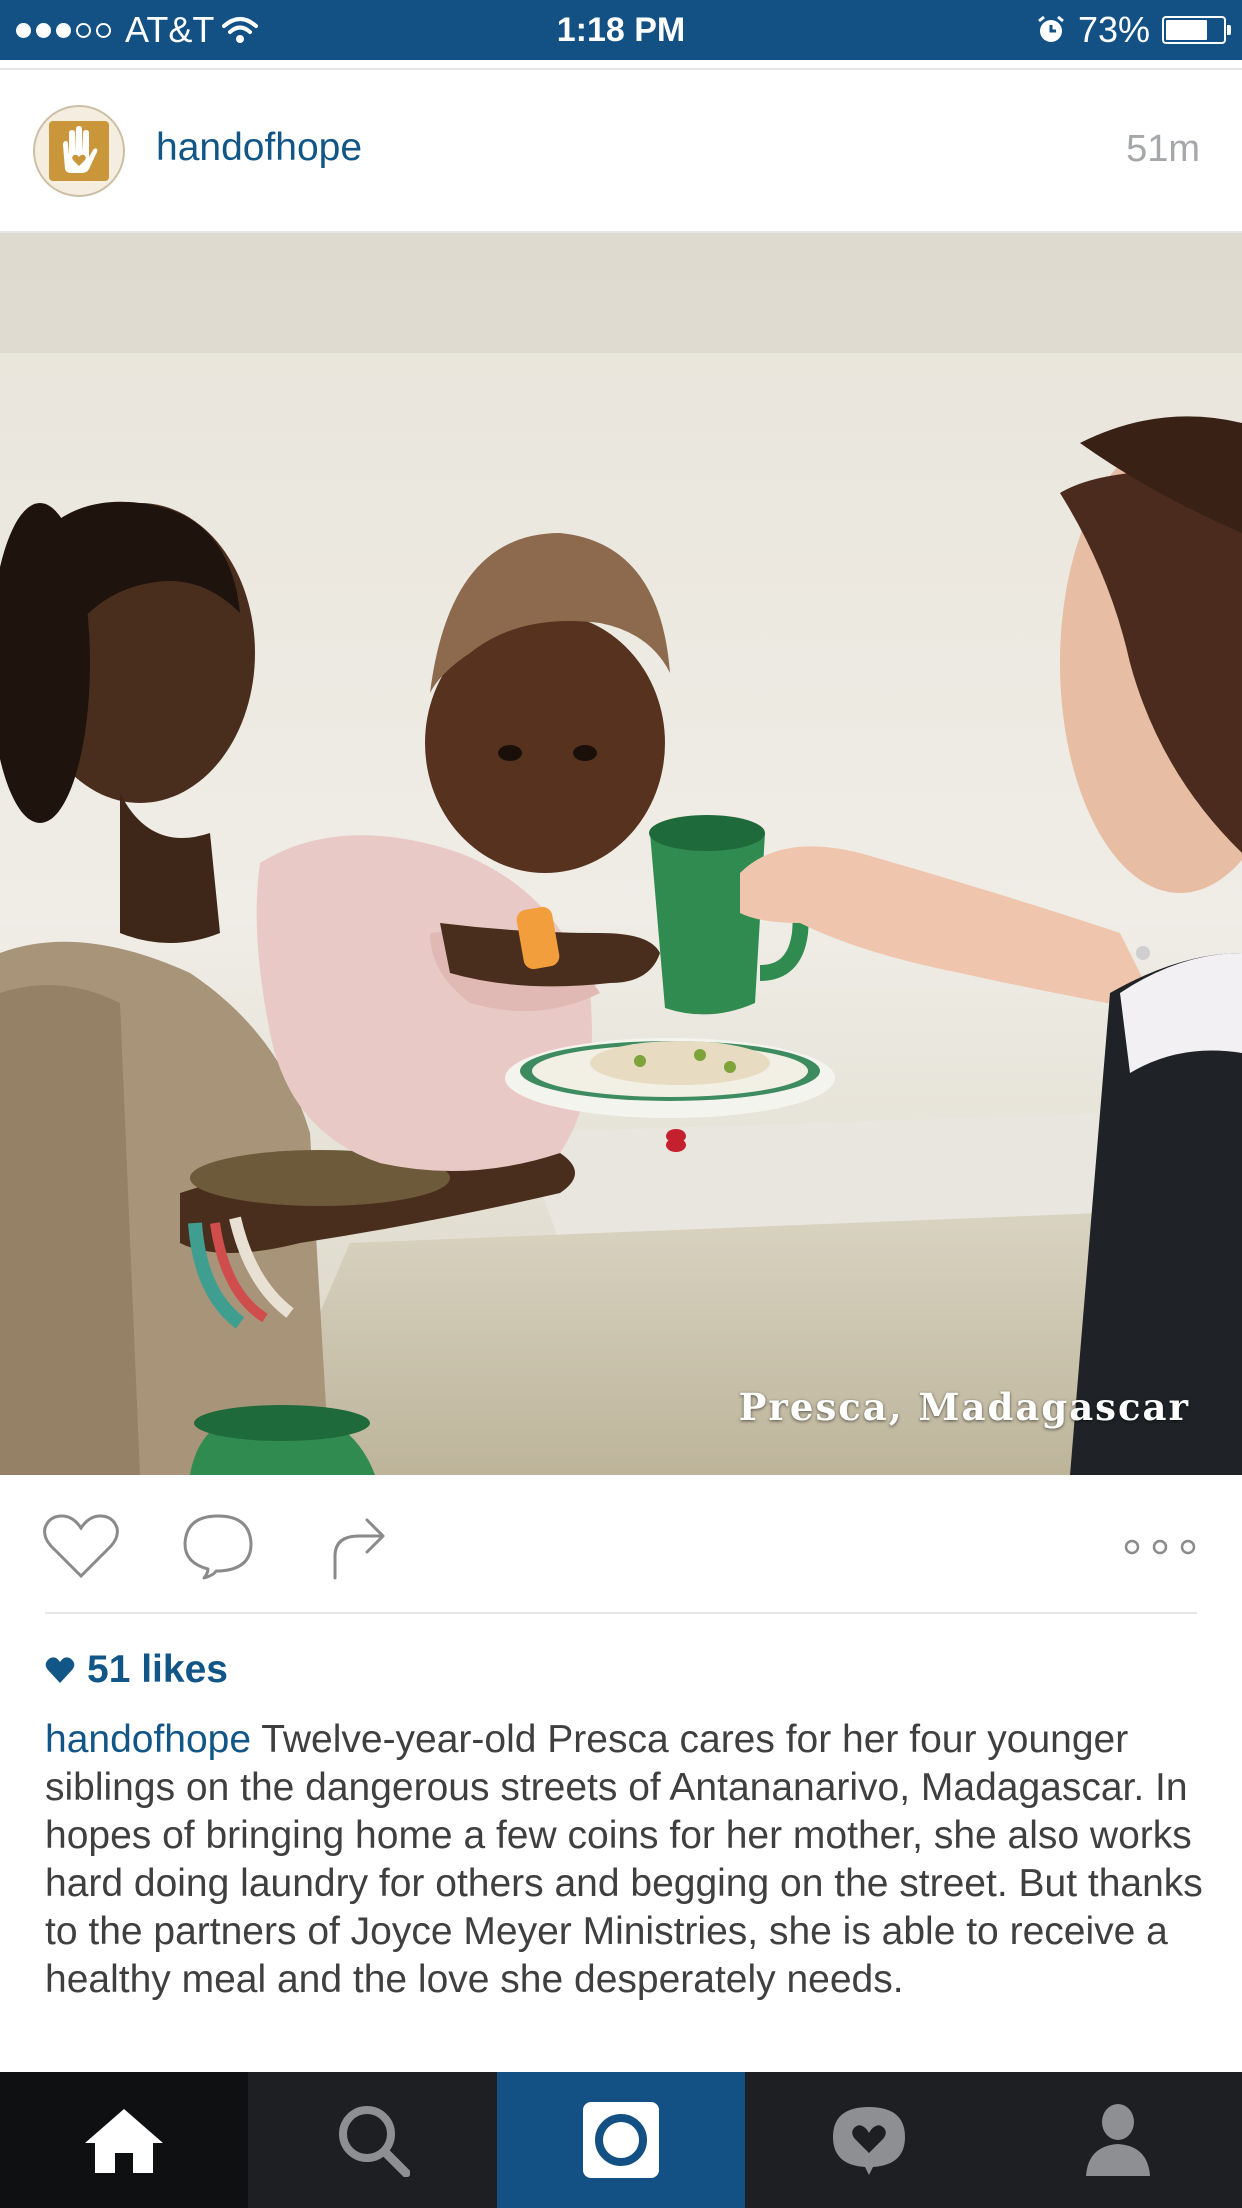 The image size is (1242, 2208). I want to click on caption-username: handofhope, so click(148, 1739).